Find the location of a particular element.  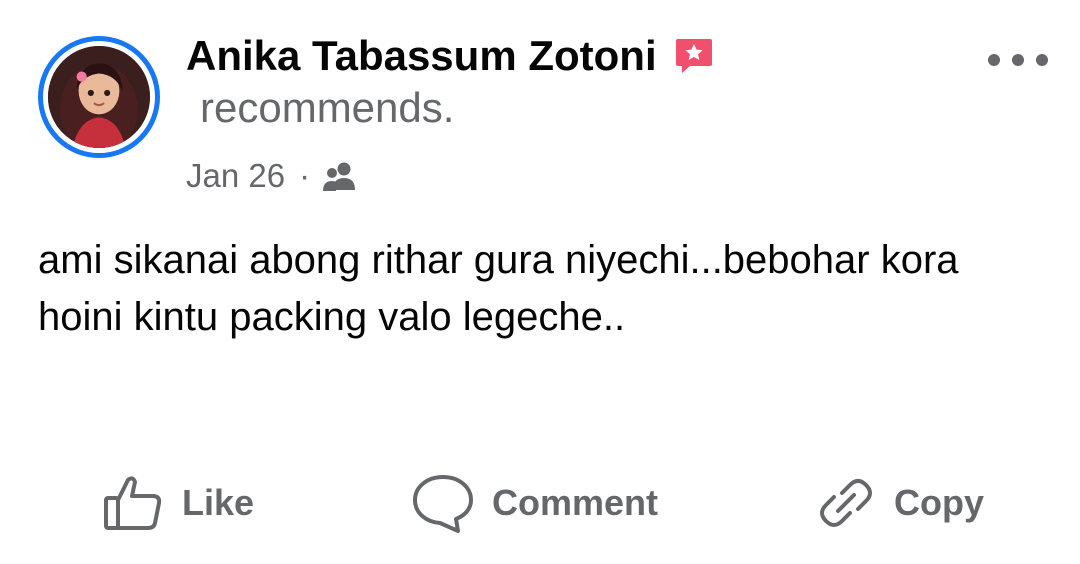

more-options-icon is located at coordinates (1018, 60).